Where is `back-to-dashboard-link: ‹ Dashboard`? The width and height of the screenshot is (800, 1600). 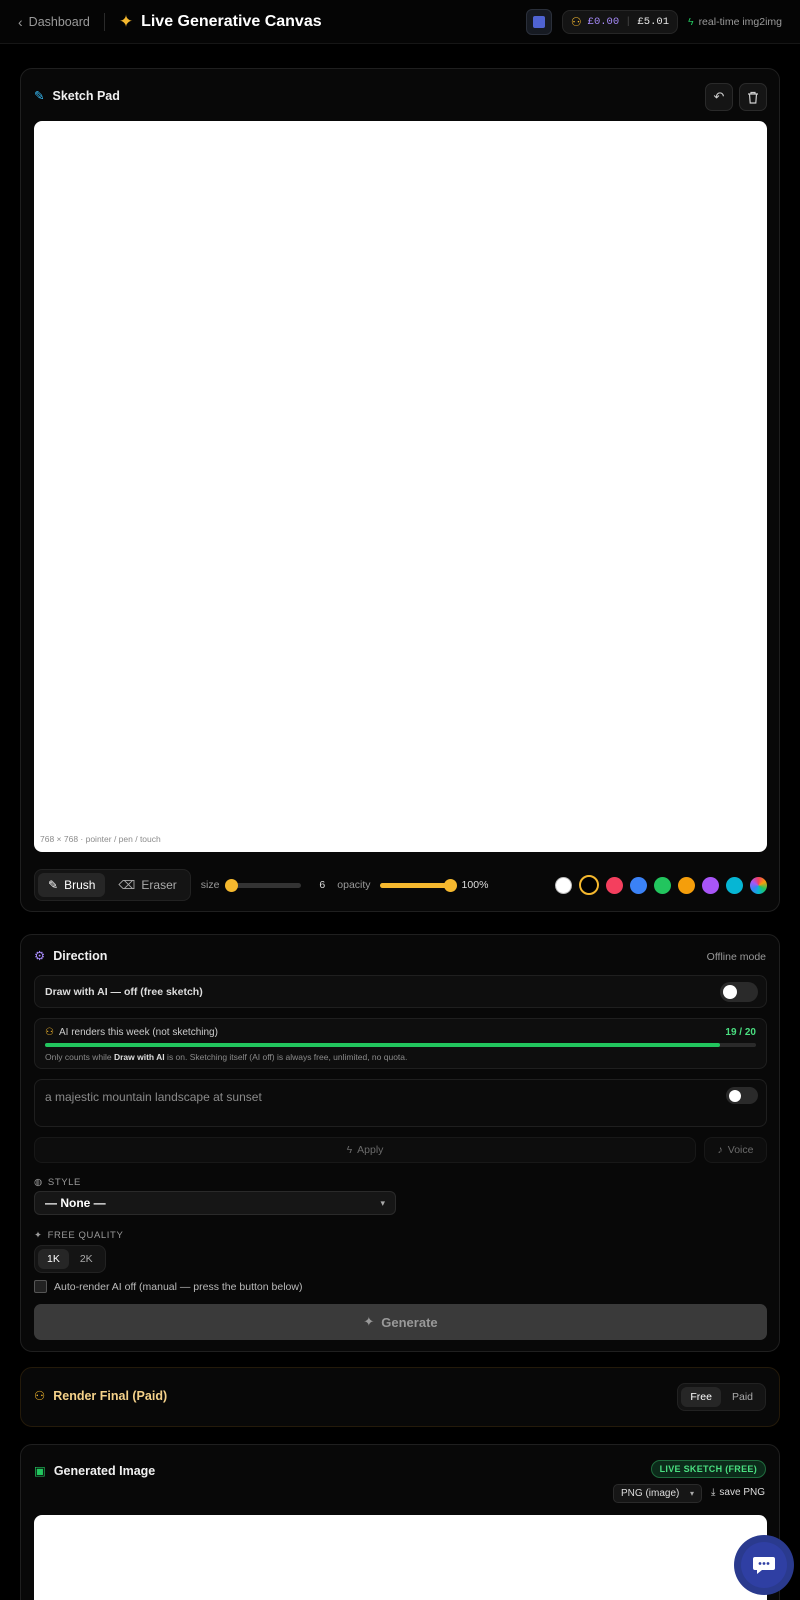
back-to-dashboard-link: ‹ Dashboard is located at coordinates (54, 22).